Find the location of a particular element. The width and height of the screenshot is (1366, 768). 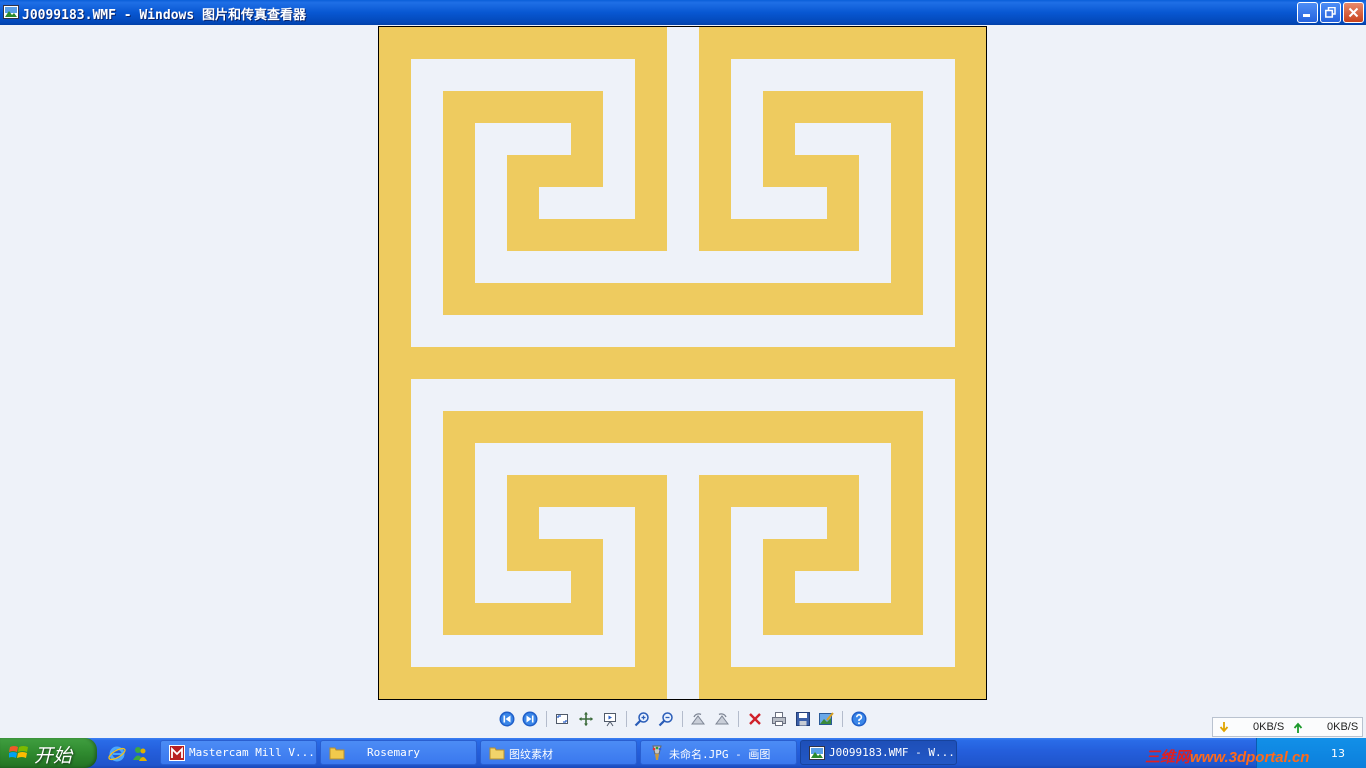

edit-image-button is located at coordinates (826, 719).